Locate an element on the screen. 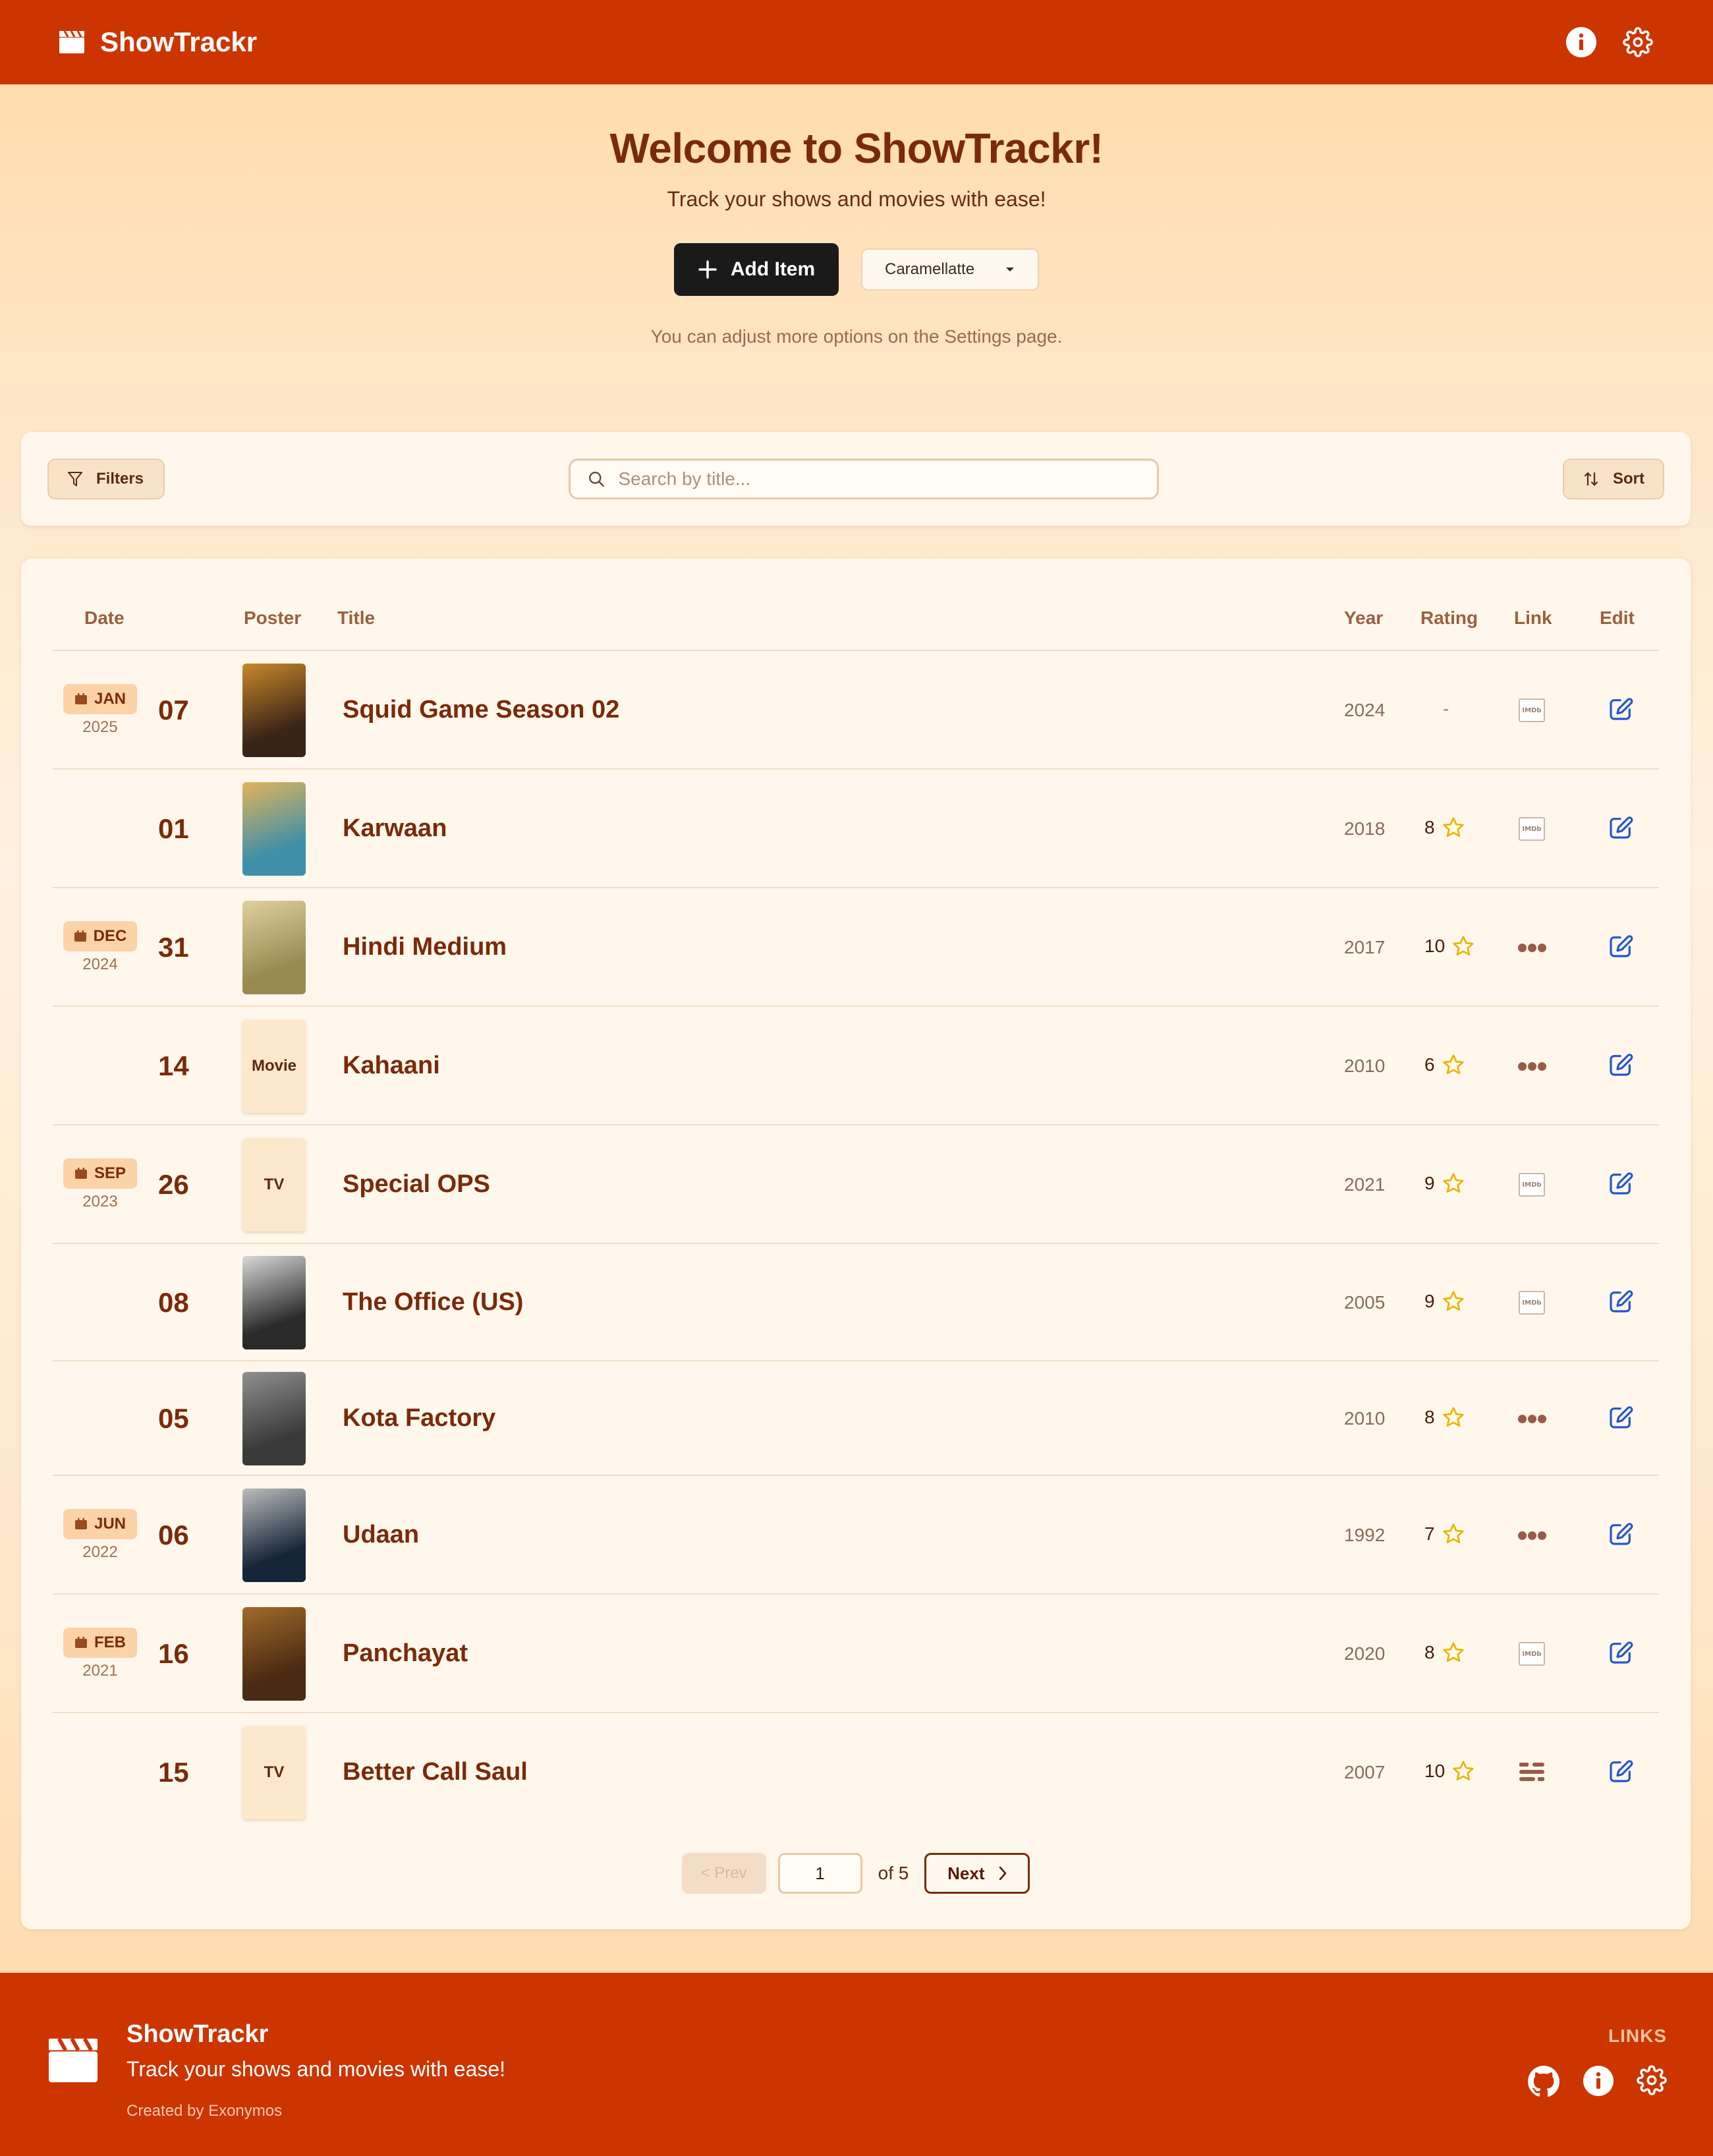 This screenshot has height=2156, width=1713. table-header: Date Poster Title Year Rating Link Edit is located at coordinates (856, 605).